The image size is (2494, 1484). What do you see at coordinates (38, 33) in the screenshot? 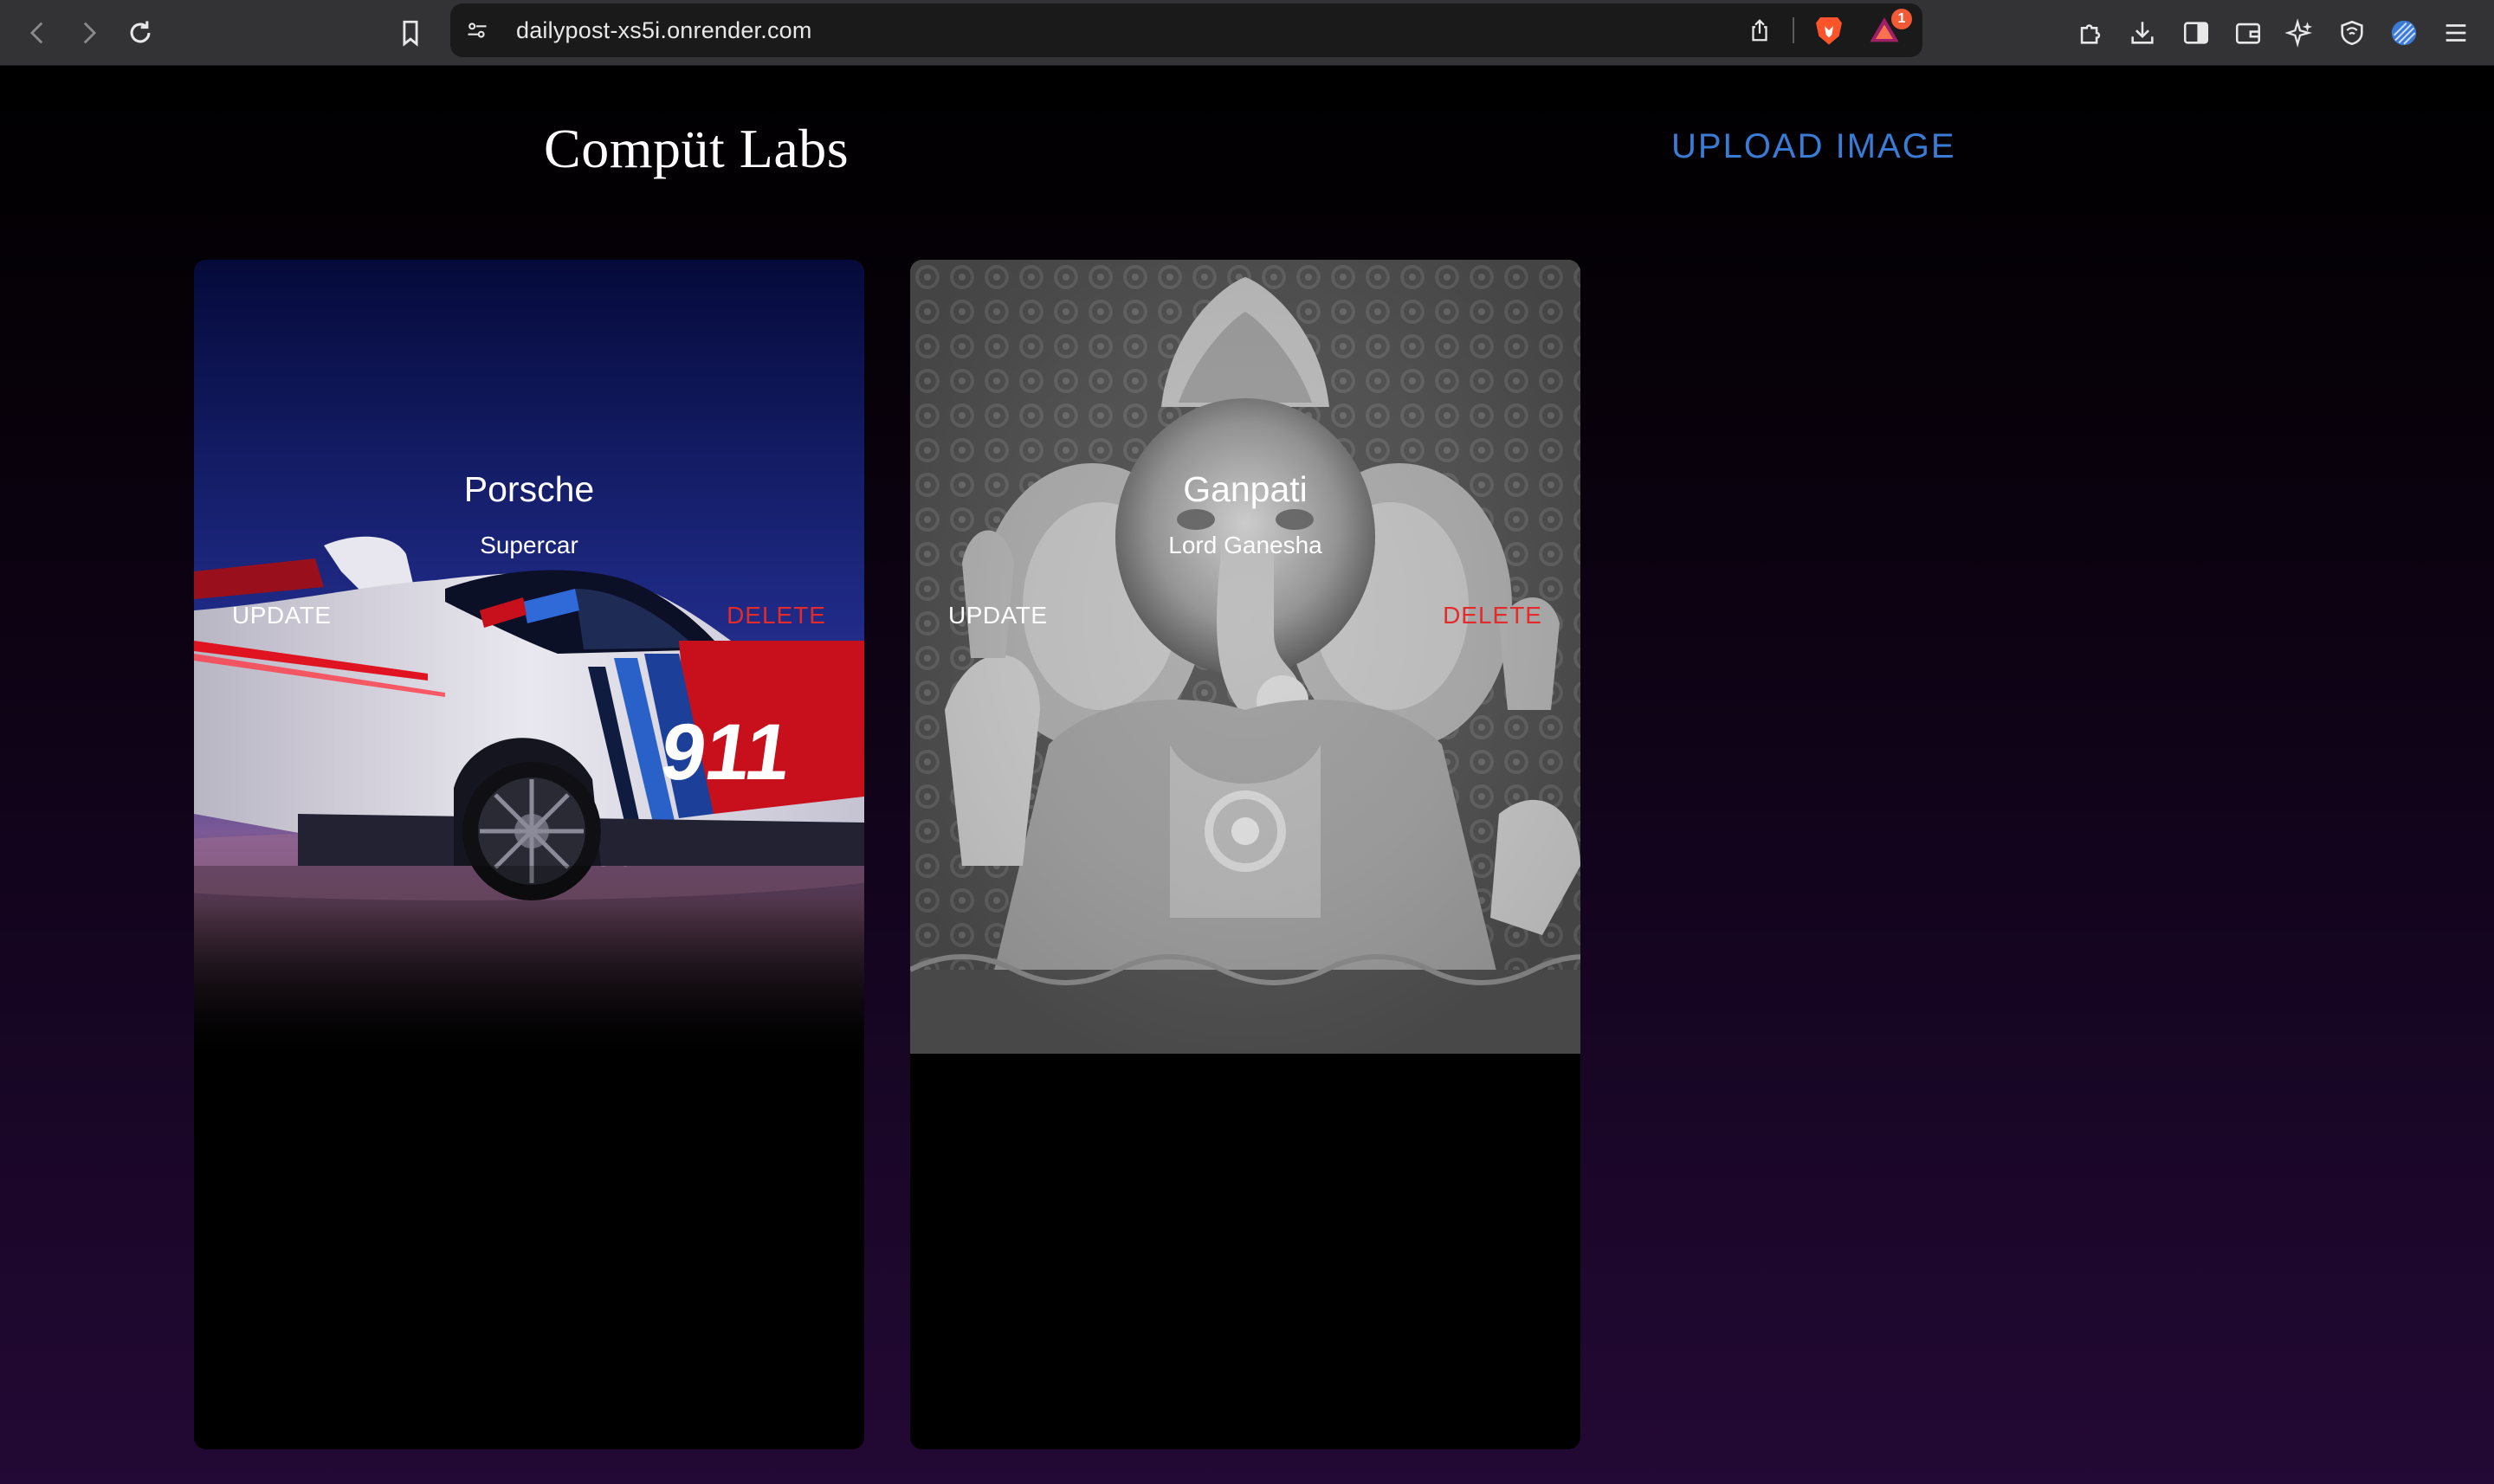
I see `back-icon` at bounding box center [38, 33].